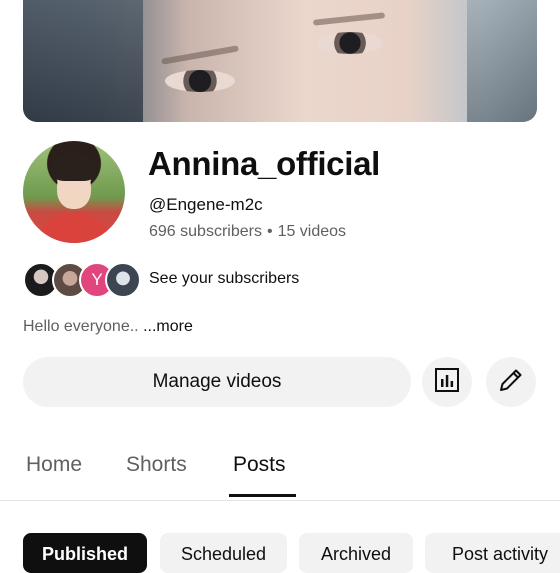  What do you see at coordinates (54, 465) in the screenshot?
I see `tab-home: Home` at bounding box center [54, 465].